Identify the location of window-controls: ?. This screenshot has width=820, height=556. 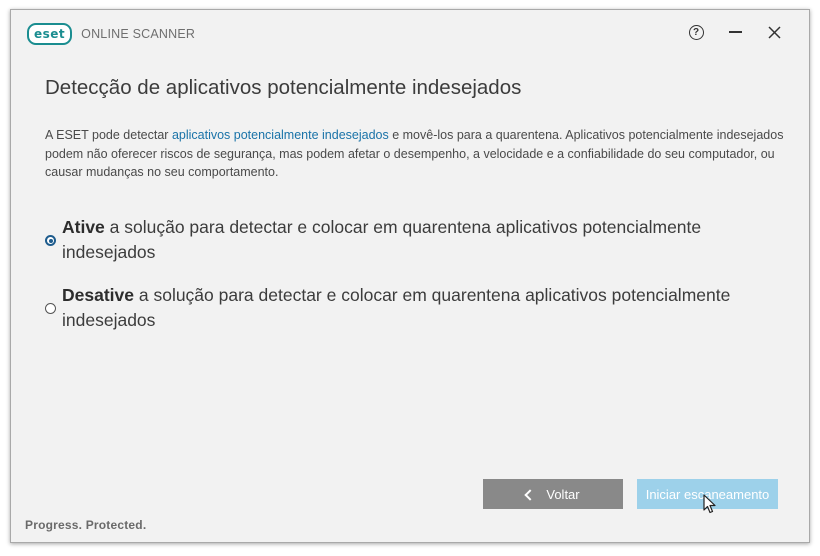
(730, 32).